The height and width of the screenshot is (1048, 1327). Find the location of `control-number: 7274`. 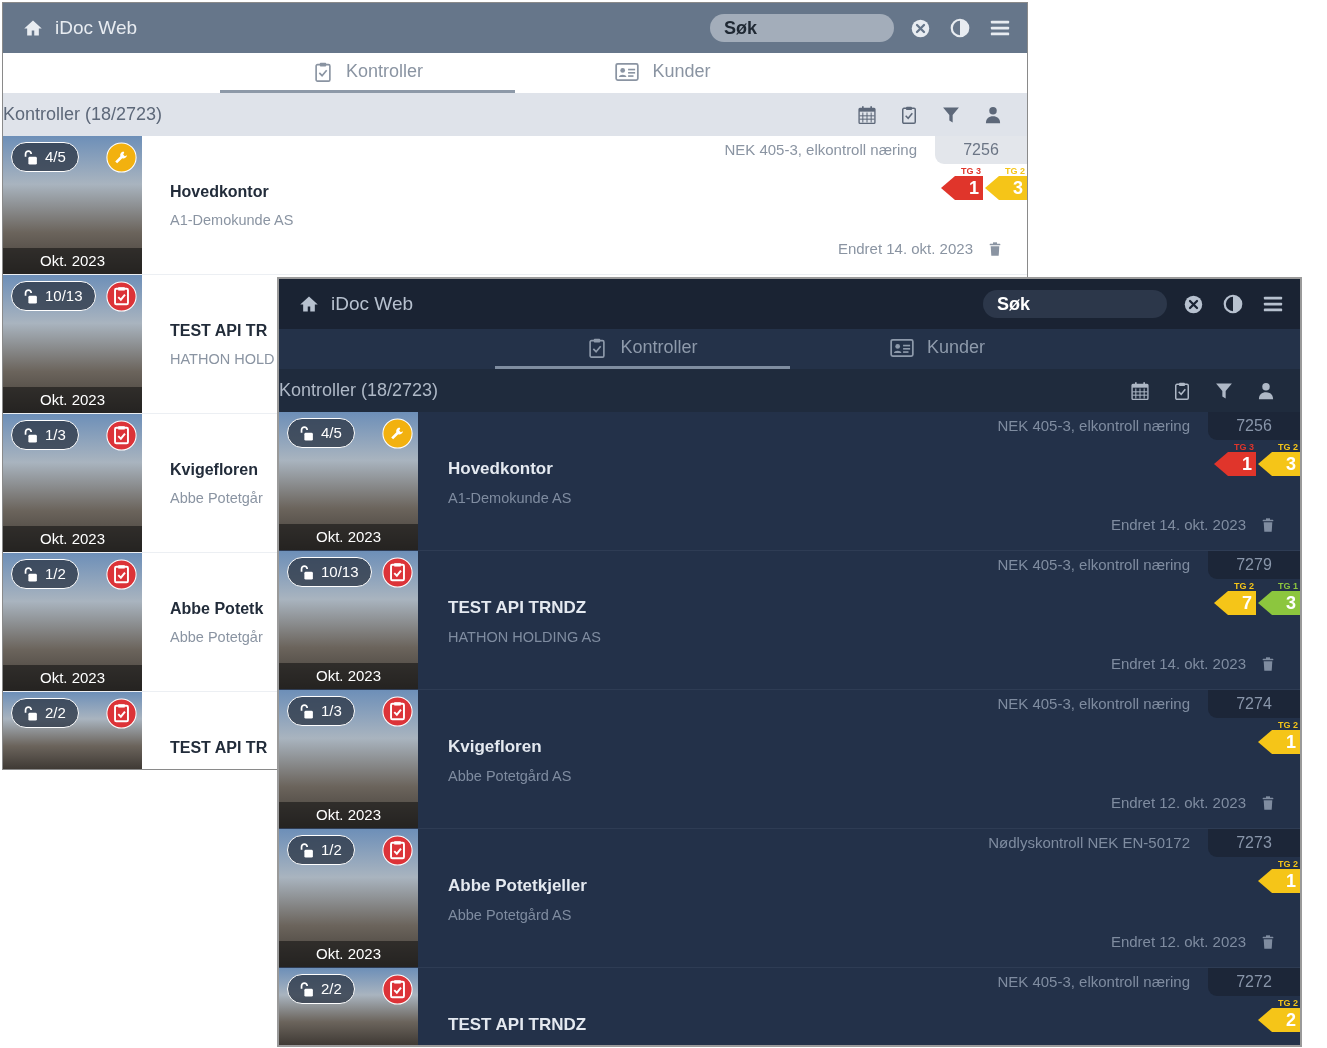

control-number: 7274 is located at coordinates (1254, 704).